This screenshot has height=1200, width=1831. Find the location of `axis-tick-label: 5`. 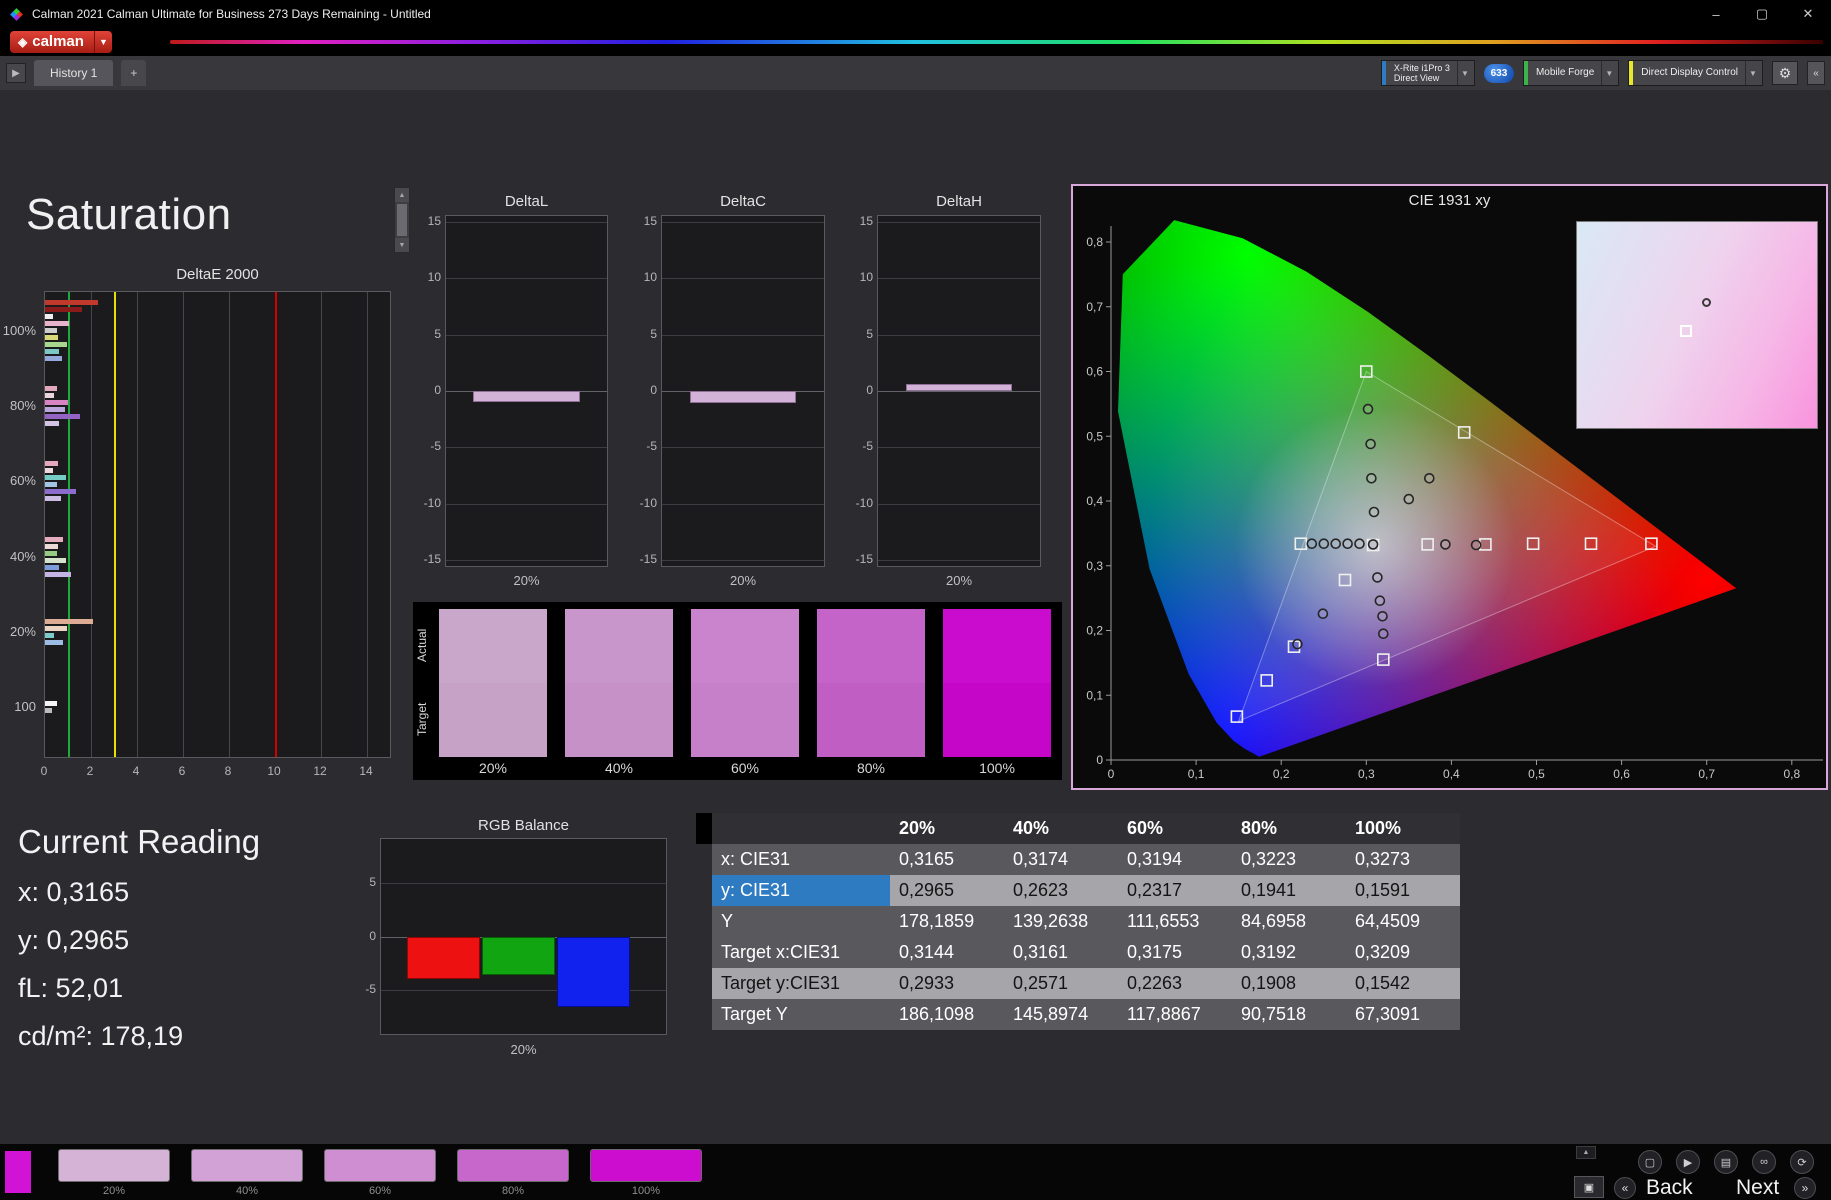

axis-tick-label: 5 is located at coordinates (653, 333).